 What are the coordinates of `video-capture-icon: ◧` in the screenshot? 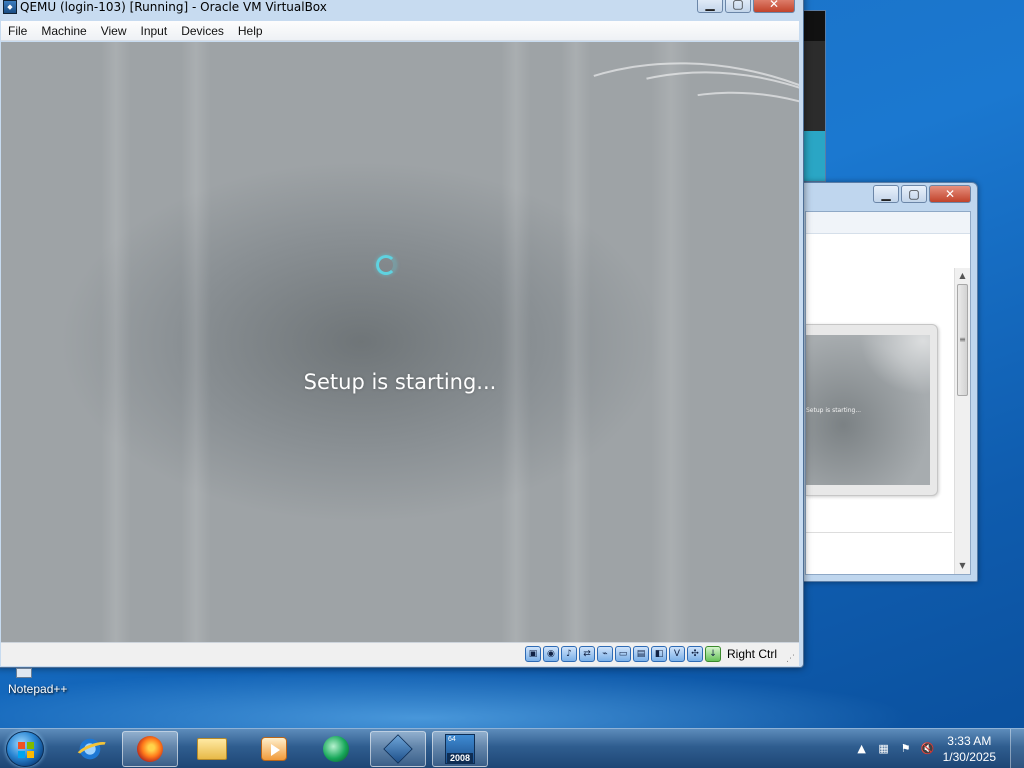 It's located at (658, 654).